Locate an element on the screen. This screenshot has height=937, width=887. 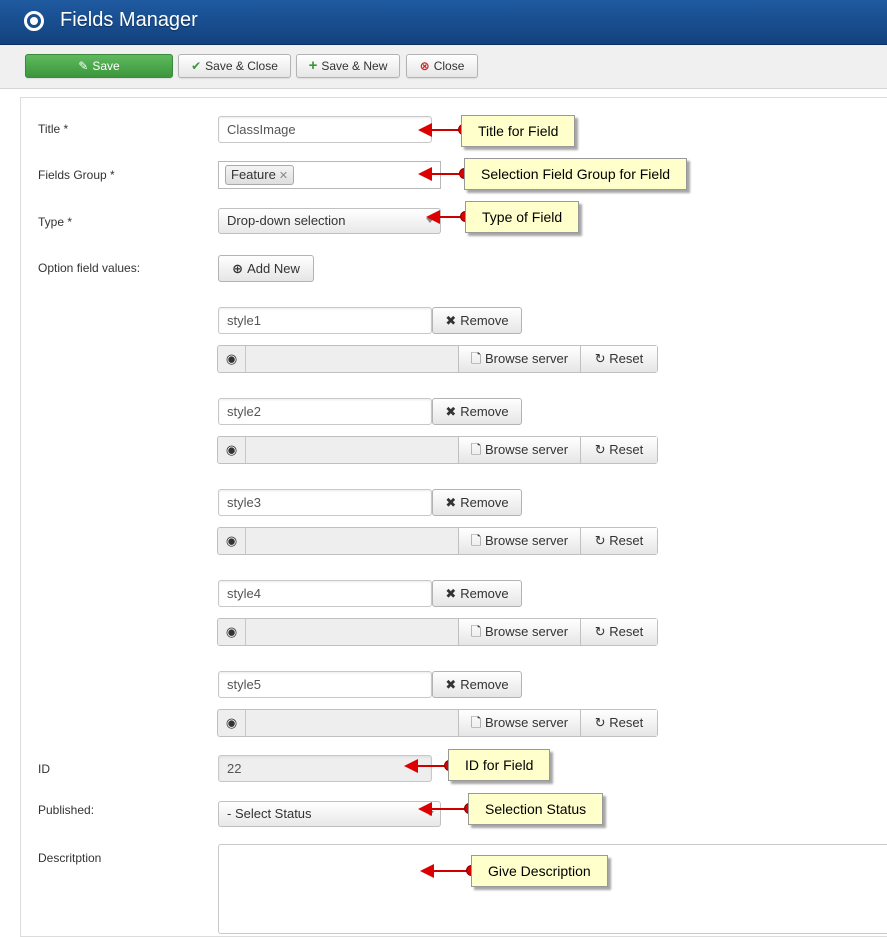
title-input: ClassImage is located at coordinates (325, 129).